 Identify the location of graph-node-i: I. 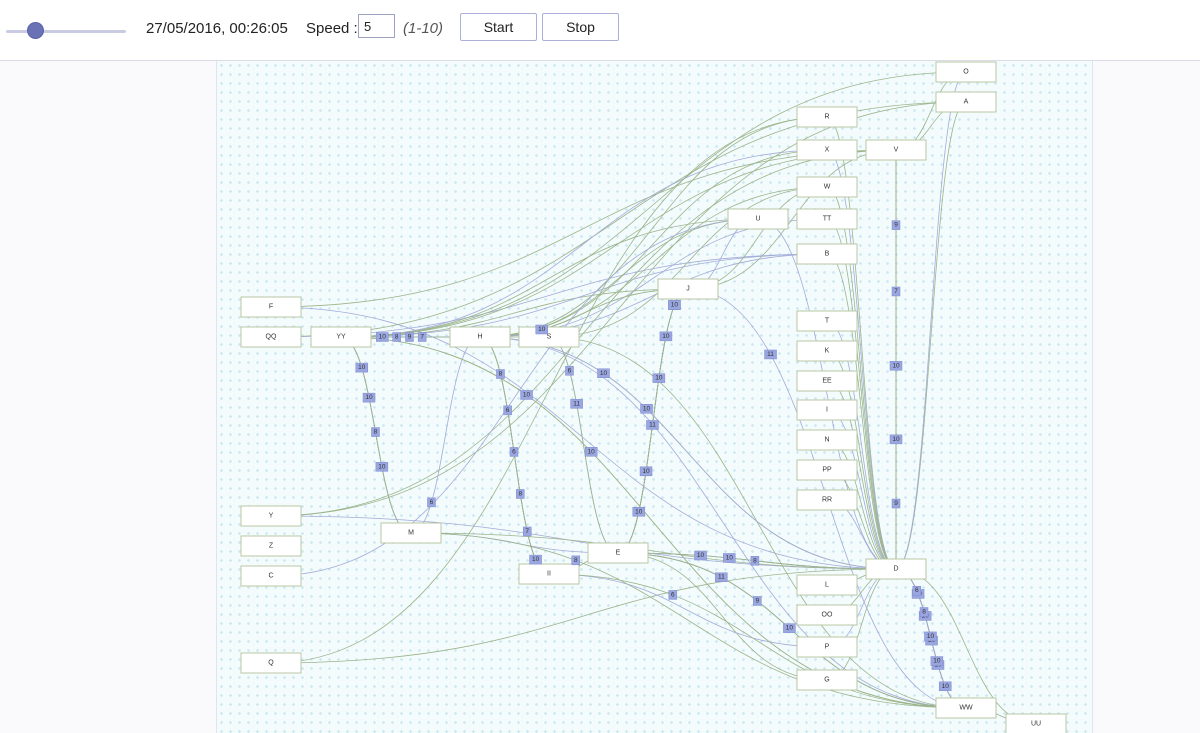
(827, 410).